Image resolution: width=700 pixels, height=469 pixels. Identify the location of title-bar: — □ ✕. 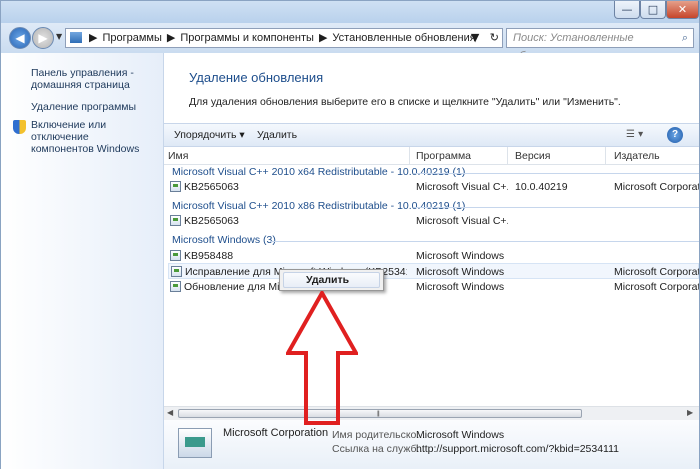
(350, 12).